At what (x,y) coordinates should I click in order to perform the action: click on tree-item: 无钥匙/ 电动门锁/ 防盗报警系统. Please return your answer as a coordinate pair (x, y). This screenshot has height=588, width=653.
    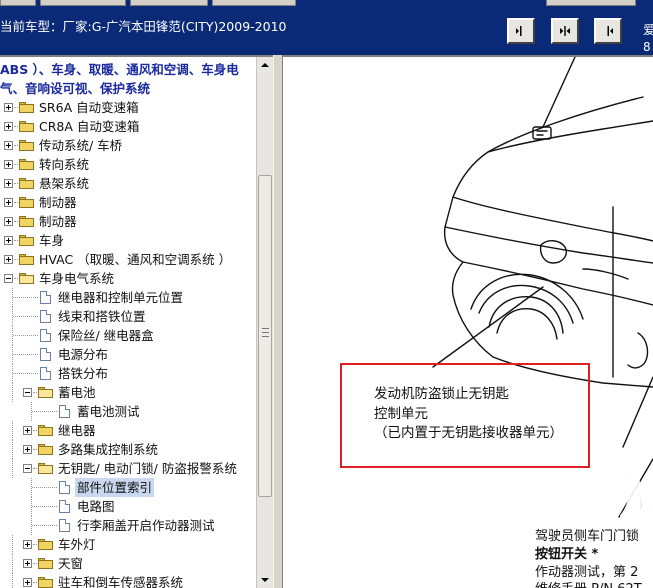
    Looking at the image, I should click on (128, 468).